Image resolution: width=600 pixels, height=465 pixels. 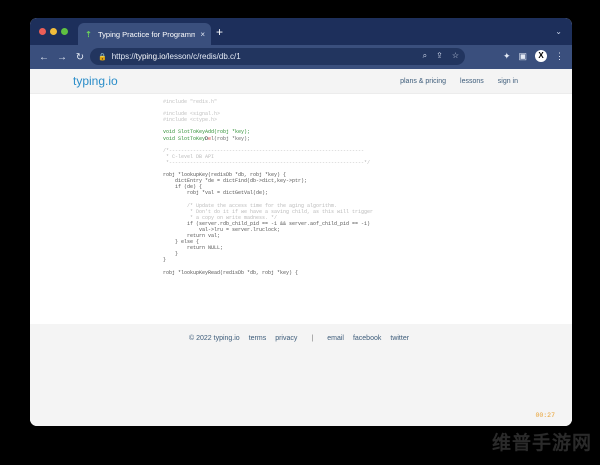 I want to click on forward-icon: →, so click(x=62, y=57).